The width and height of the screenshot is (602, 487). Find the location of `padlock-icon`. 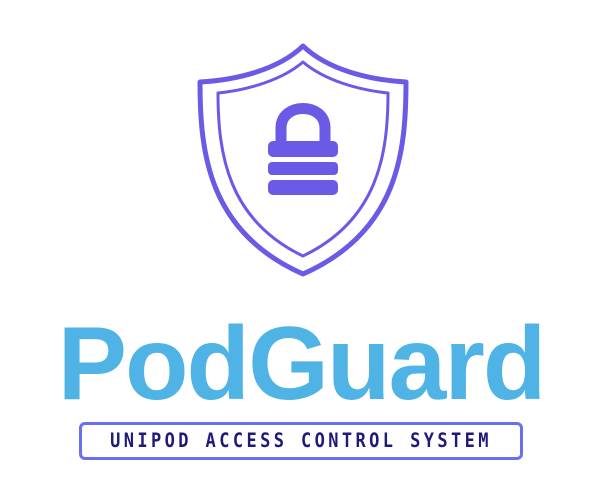

padlock-icon is located at coordinates (303, 149).